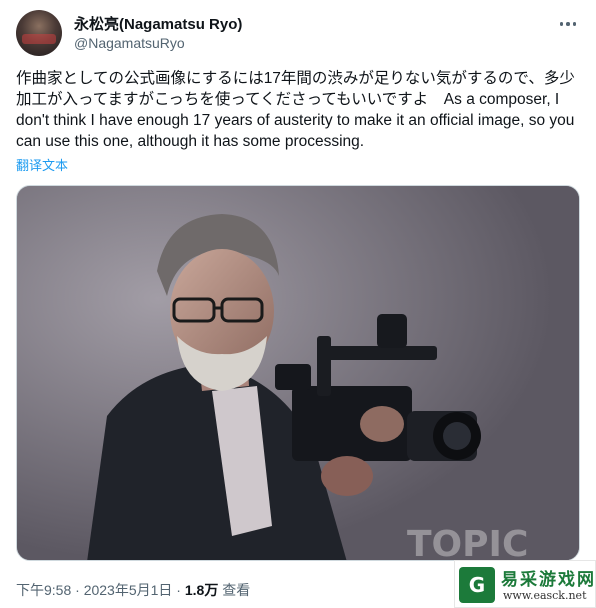 The width and height of the screenshot is (596, 608). I want to click on watermark-logo-icon: G, so click(477, 585).